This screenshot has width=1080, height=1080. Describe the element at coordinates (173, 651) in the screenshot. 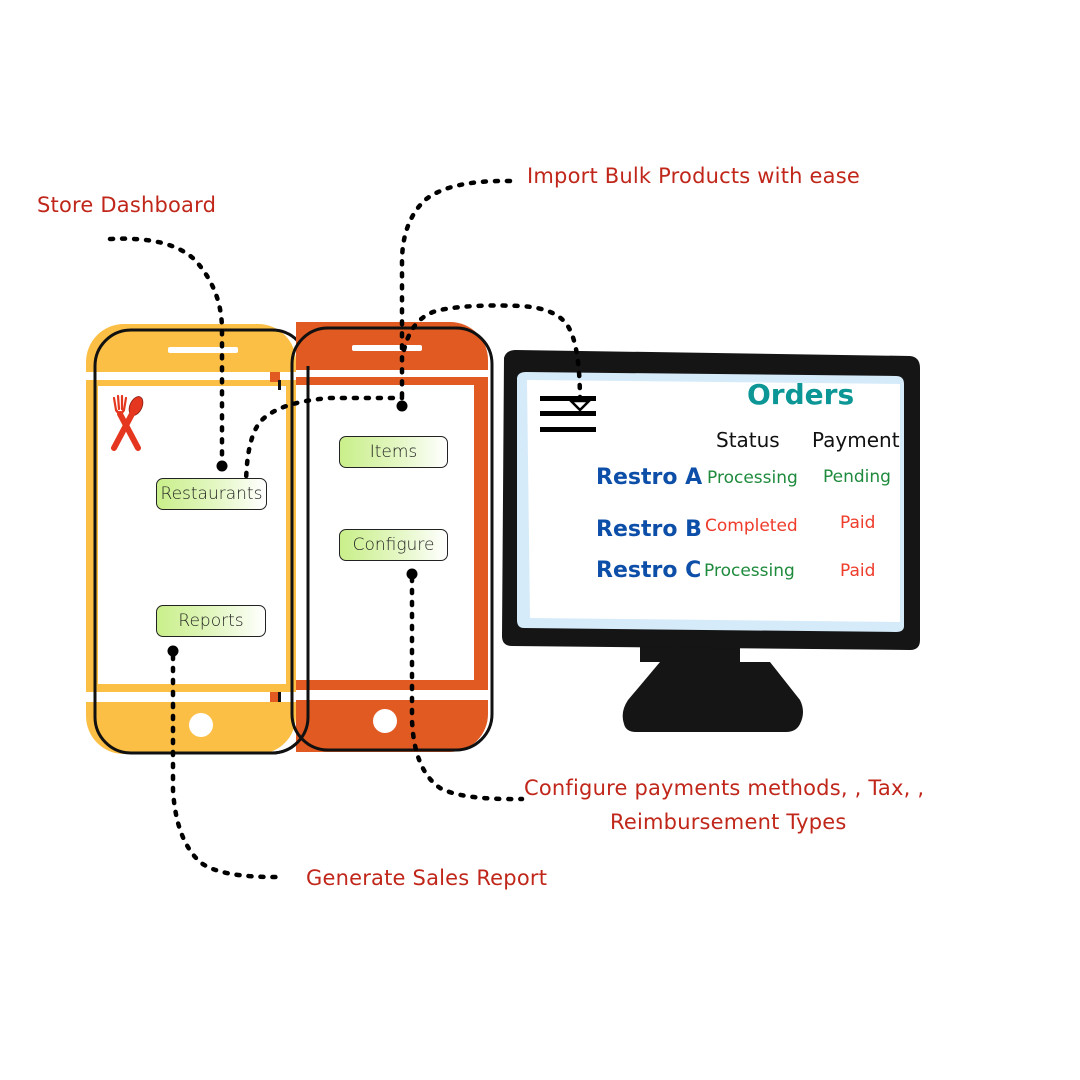

I see `connector-dot-reports` at that location.